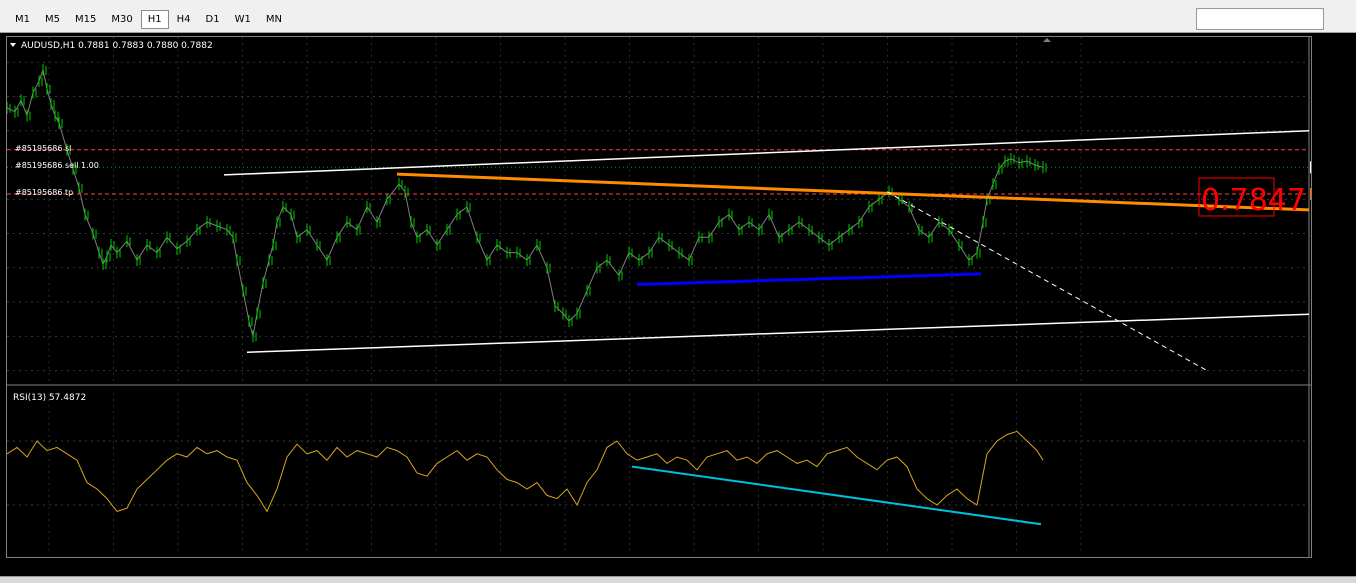 The width and height of the screenshot is (1356, 583). Describe the element at coordinates (57, 165) in the screenshot. I see `order-sell-label: #85195686 sell 1.00` at that location.